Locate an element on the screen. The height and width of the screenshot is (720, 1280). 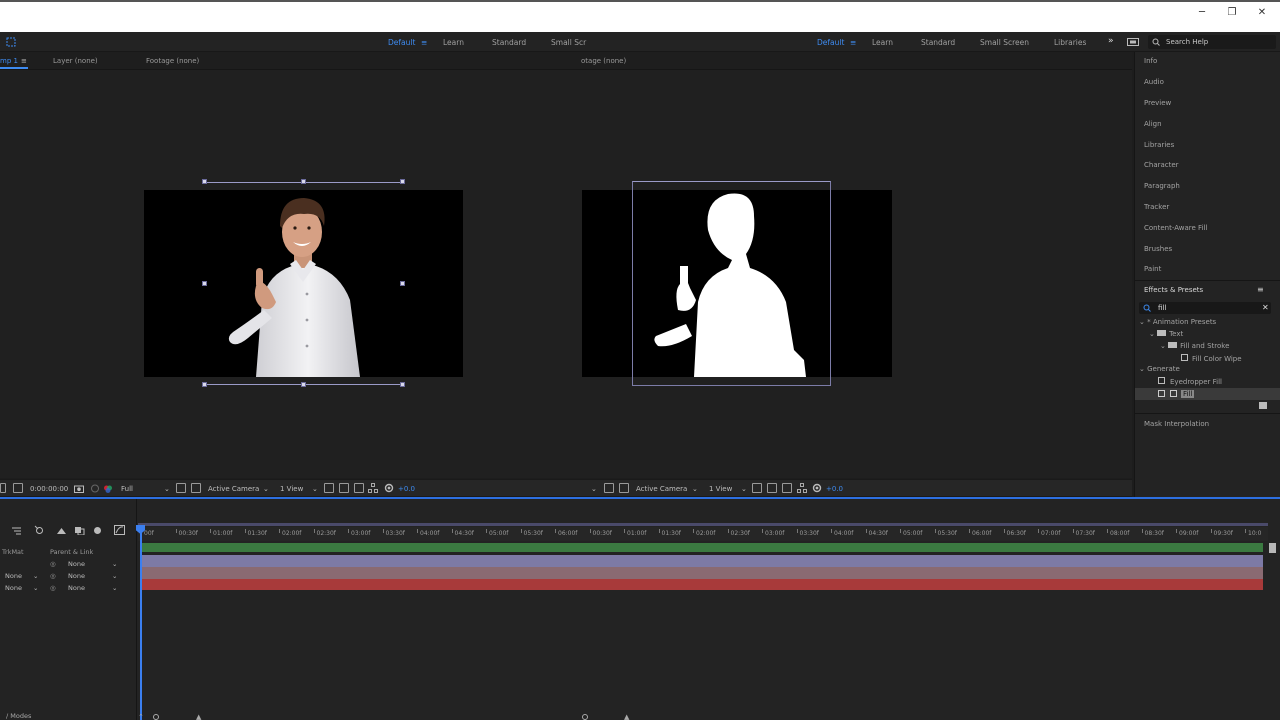
tree-generate: ⌄ Generate is located at coordinates (1159, 369).